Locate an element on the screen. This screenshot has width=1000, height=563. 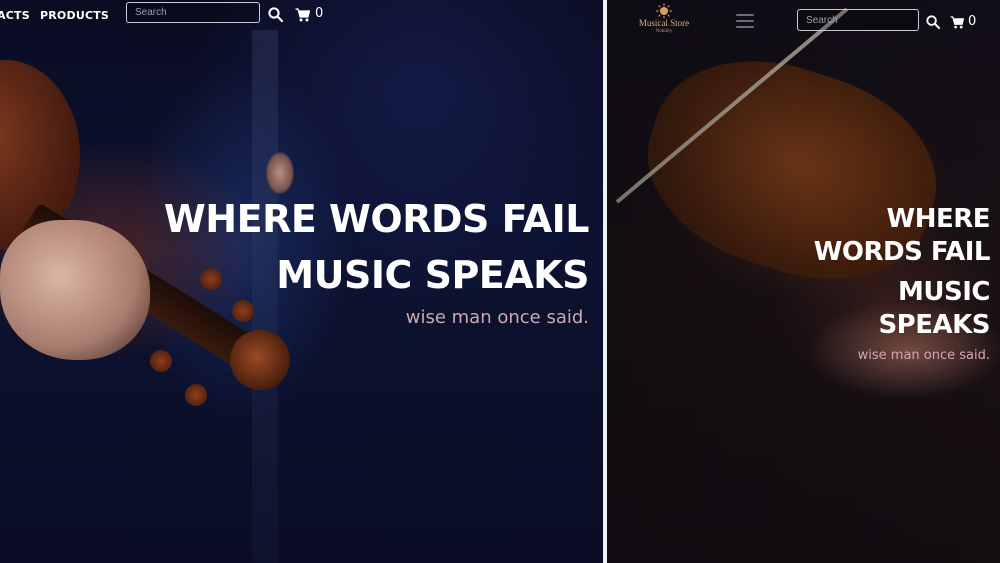
store-logo: Musical Store Nobility is located at coordinates (664, 21).